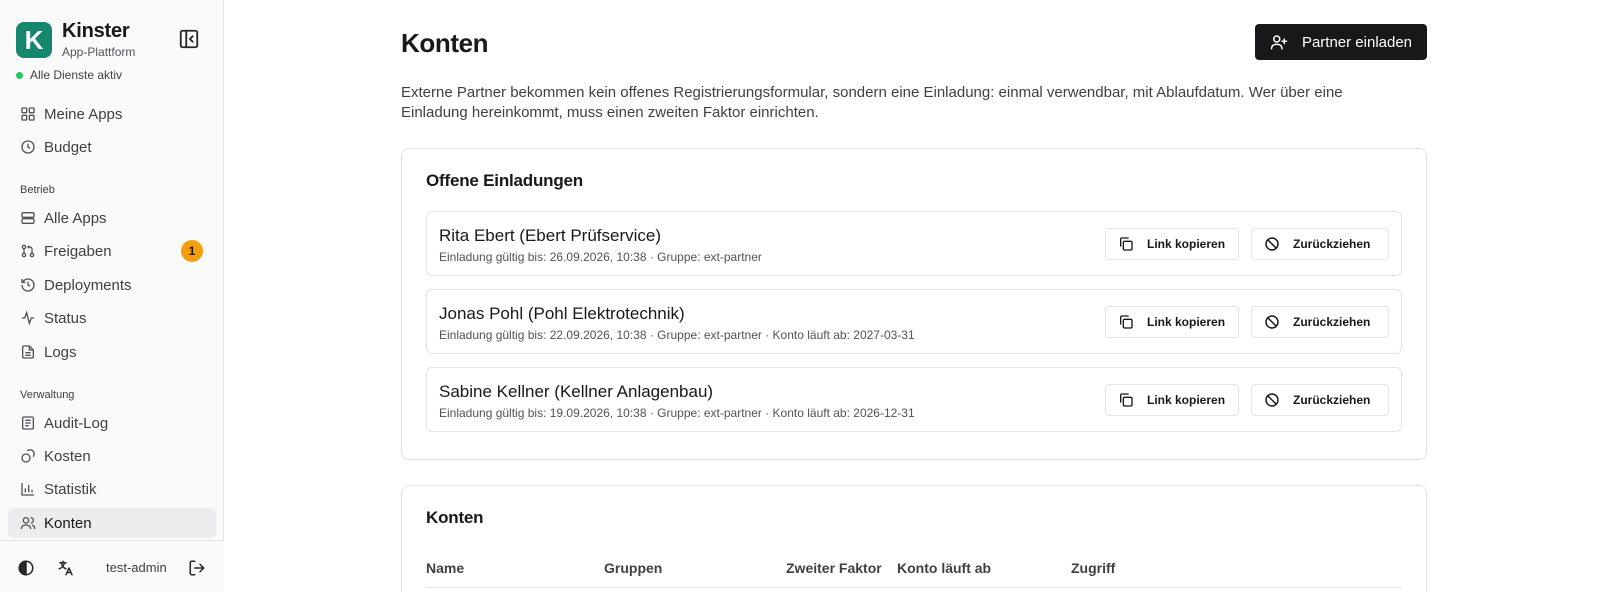  What do you see at coordinates (28, 456) in the screenshot?
I see `coins-icon` at bounding box center [28, 456].